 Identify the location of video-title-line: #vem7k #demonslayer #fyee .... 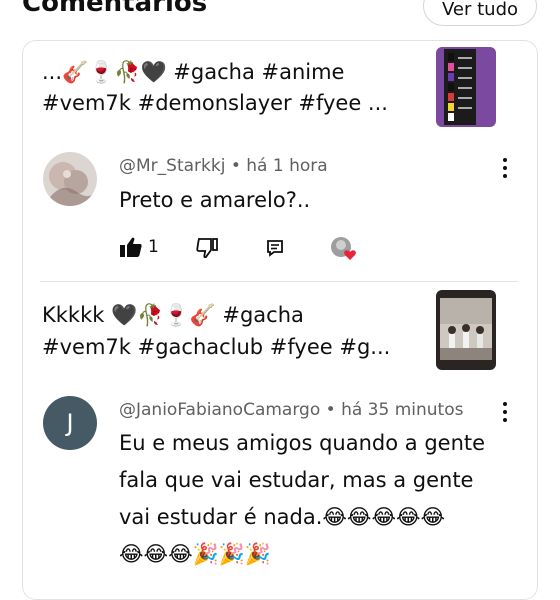
(232, 103).